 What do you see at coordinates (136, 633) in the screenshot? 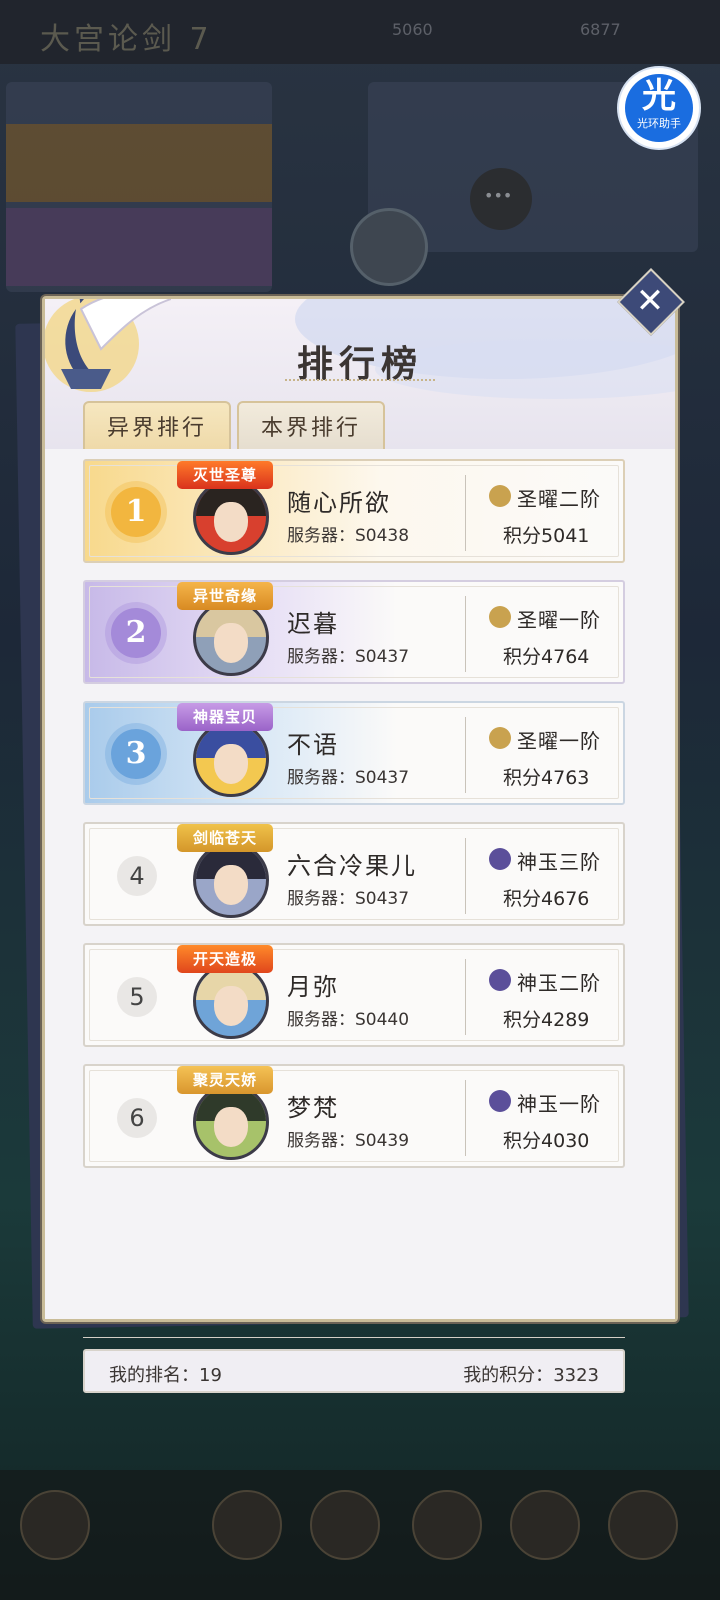
I see `rank-medal: 2` at bounding box center [136, 633].